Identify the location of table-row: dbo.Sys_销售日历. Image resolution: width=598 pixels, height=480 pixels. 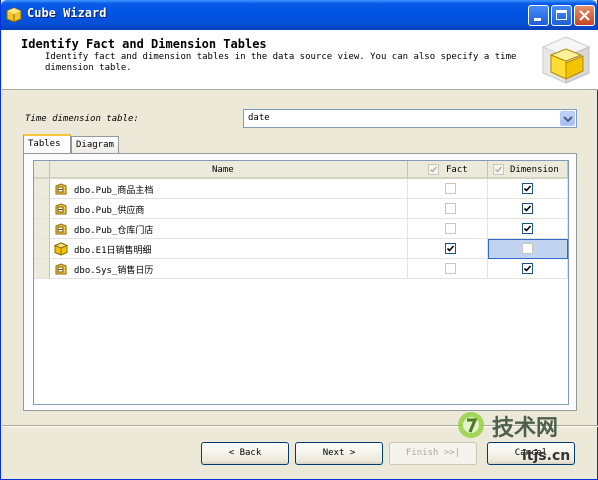
(301, 269).